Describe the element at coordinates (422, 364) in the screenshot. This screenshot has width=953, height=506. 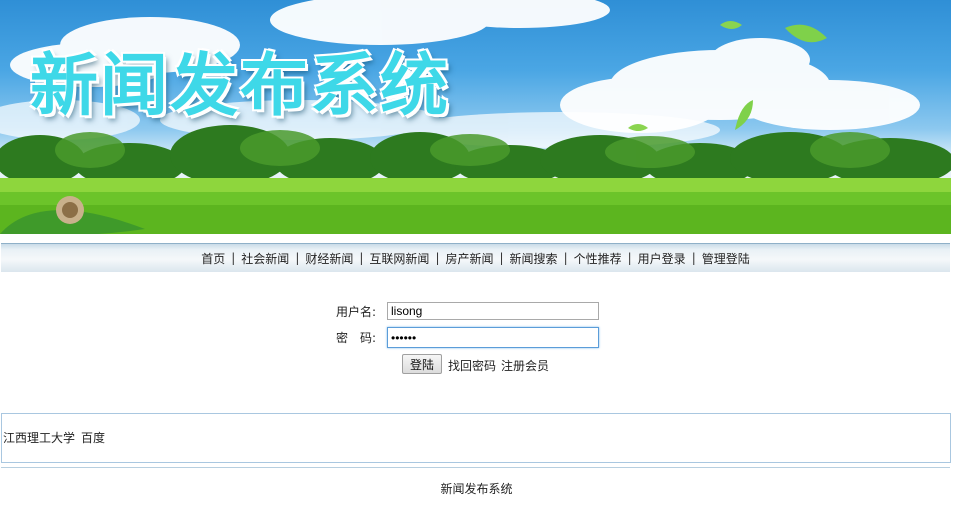
I see `login-submit-button: 登陆` at that location.